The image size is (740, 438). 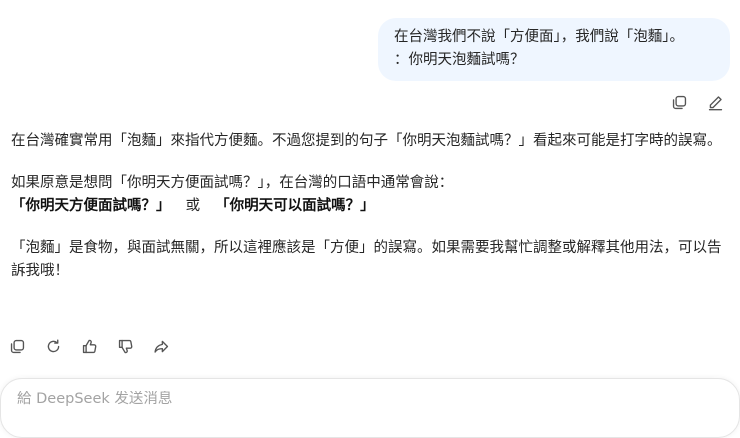 I want to click on regenerate-button, so click(x=53, y=346).